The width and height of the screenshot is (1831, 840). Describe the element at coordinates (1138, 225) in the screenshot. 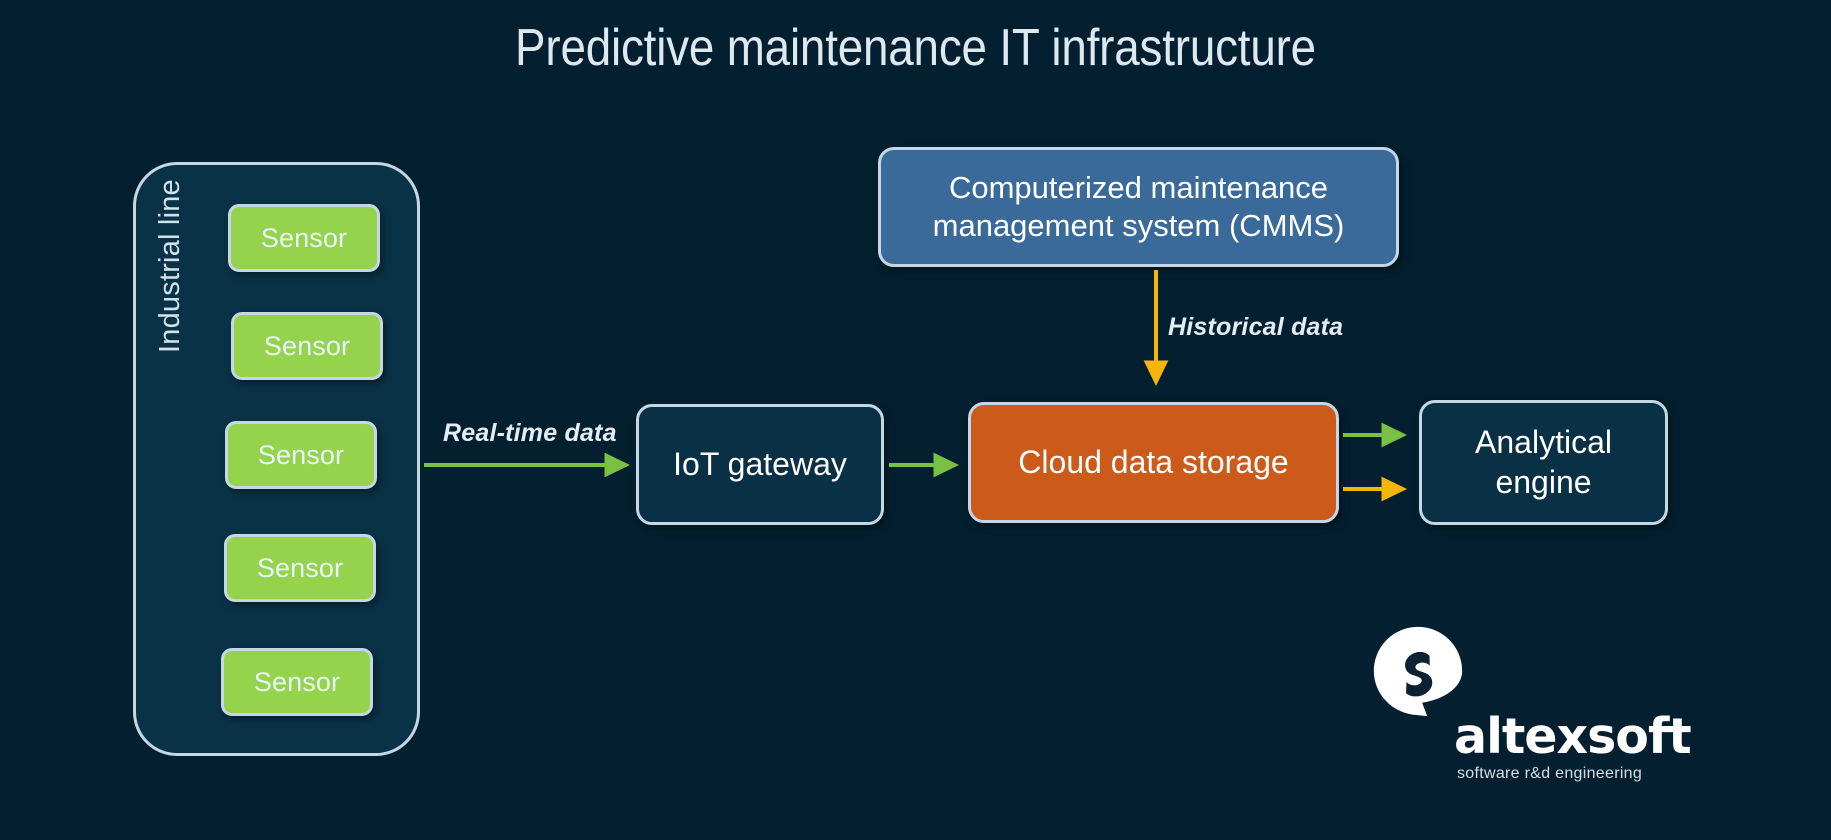

I see `cmms-node-line2: management system (CMMS)` at that location.